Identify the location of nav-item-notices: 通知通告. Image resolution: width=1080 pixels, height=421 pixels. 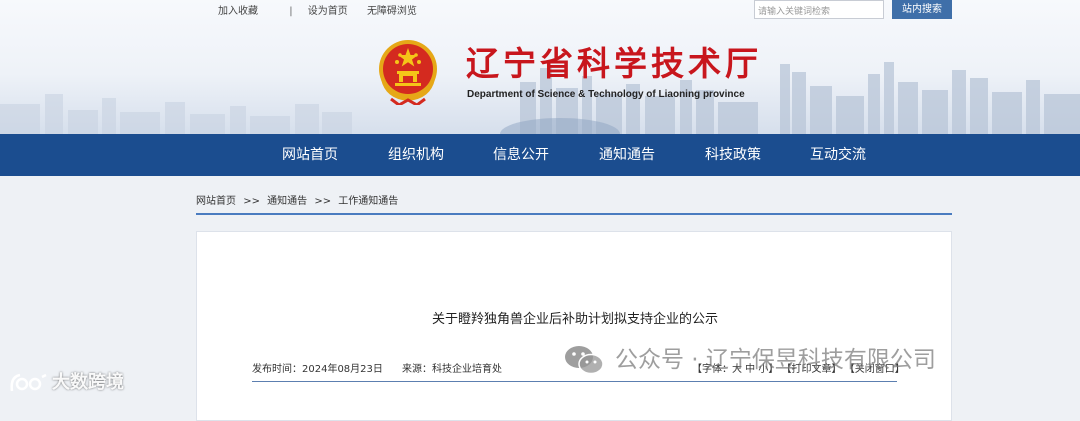
(627, 155).